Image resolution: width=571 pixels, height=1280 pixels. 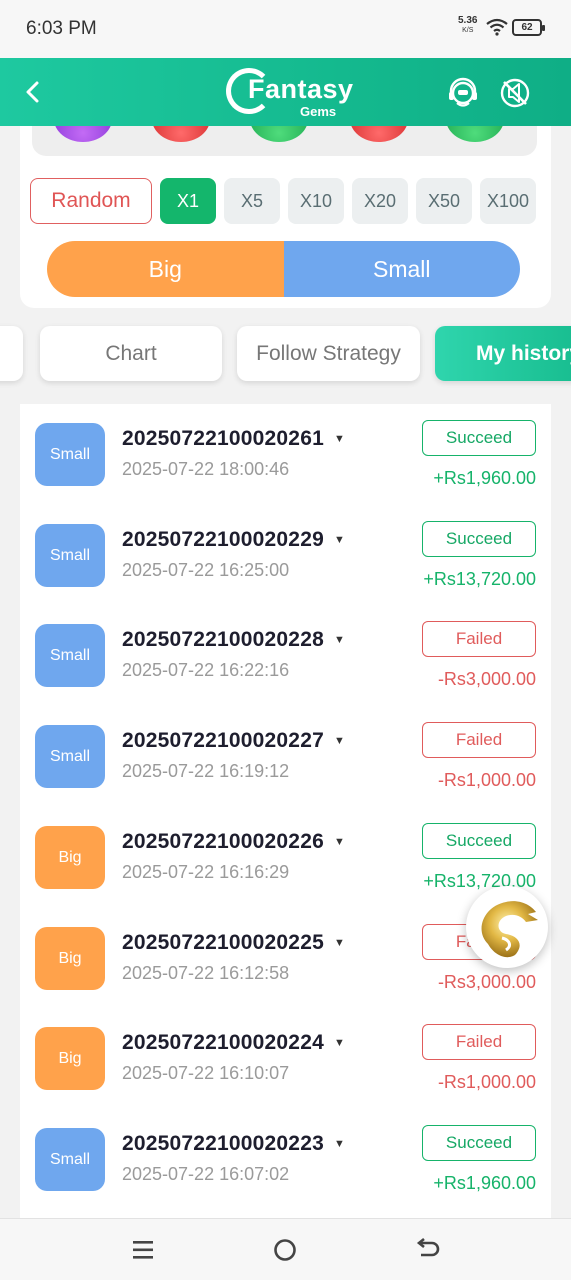 I want to click on network-speed: 5.36 K/S, so click(x=468, y=25).